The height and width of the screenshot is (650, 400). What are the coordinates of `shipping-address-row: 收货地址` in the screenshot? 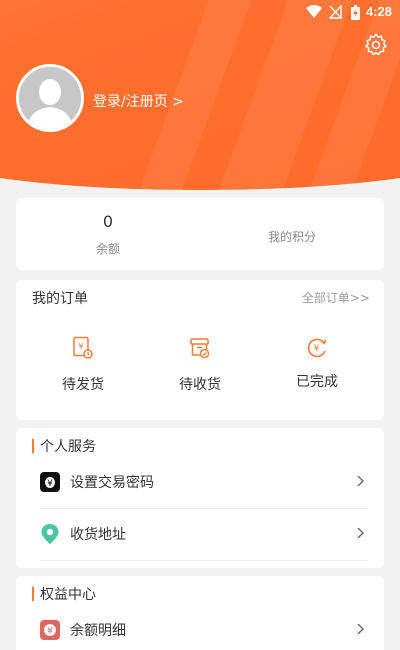 It's located at (204, 534).